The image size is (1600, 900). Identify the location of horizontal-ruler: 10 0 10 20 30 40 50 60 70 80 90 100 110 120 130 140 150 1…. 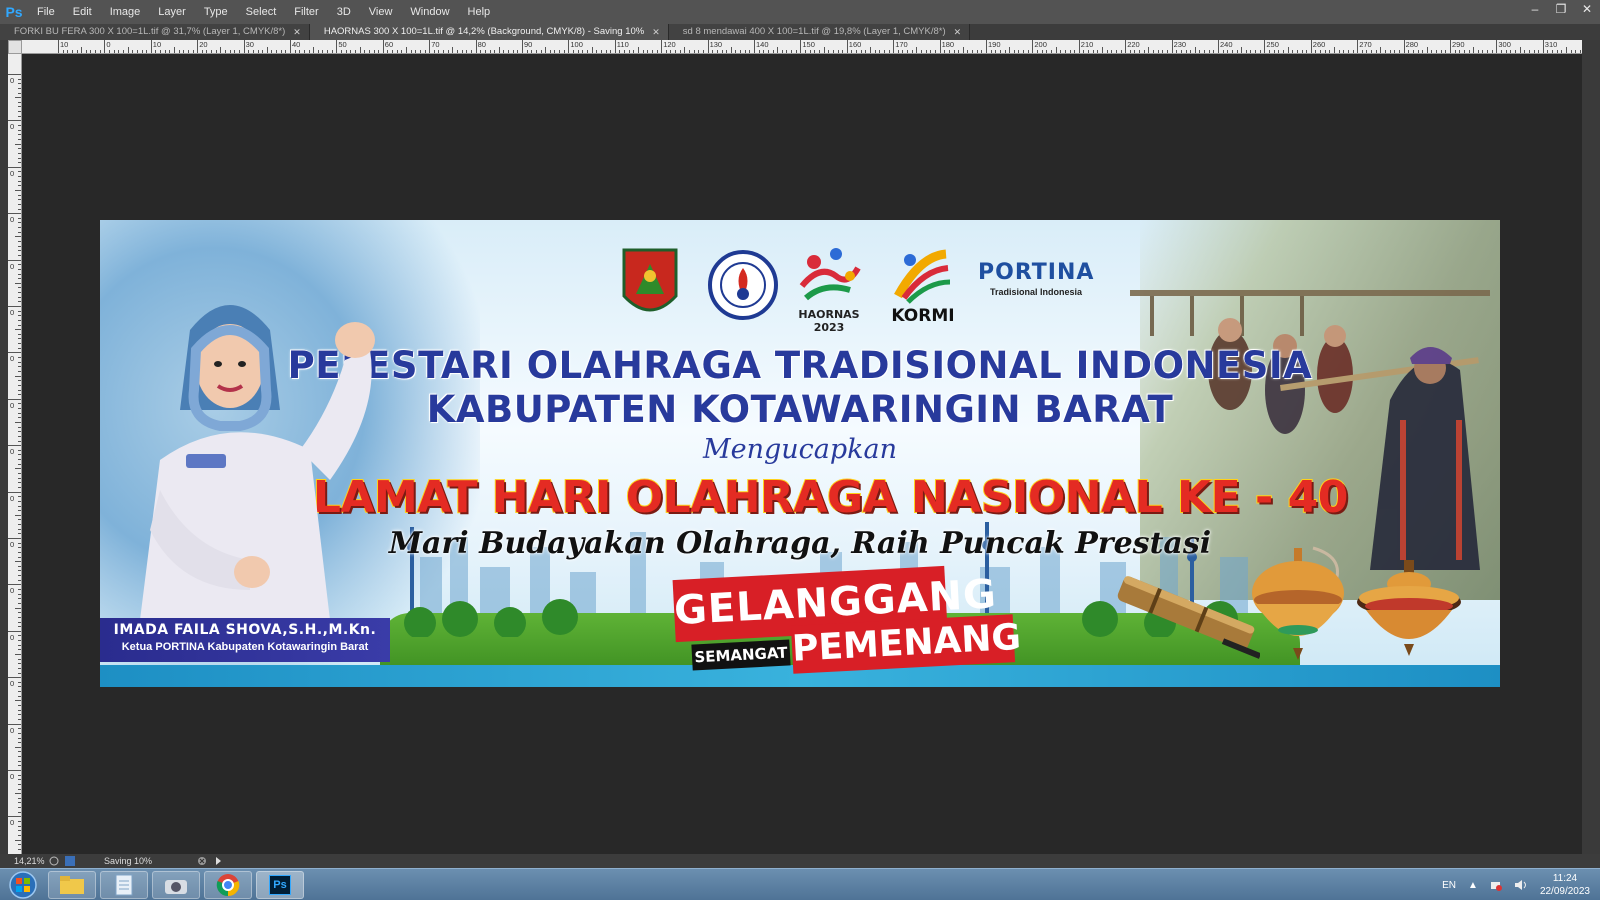
(802, 47).